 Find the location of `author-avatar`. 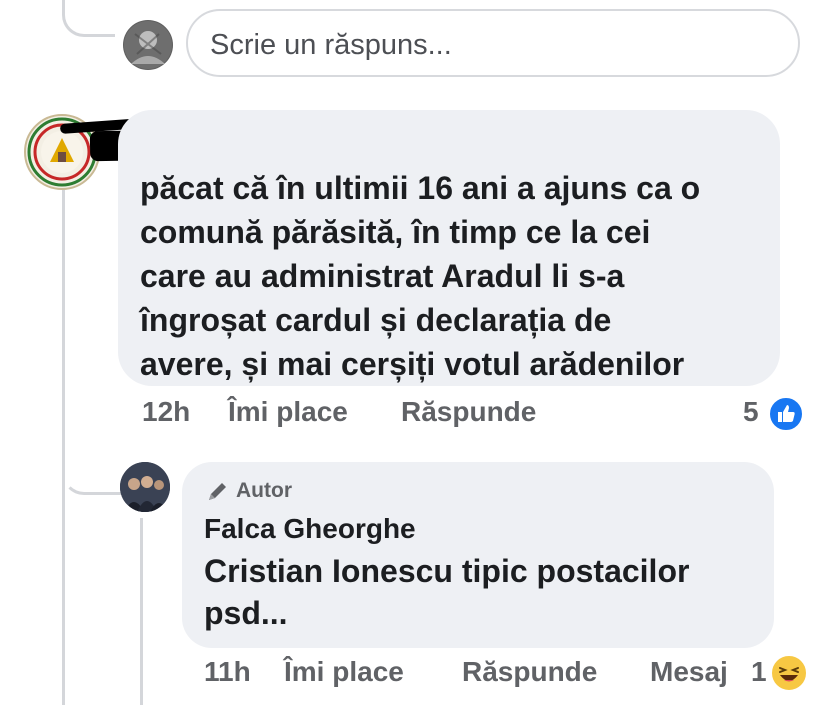

author-avatar is located at coordinates (145, 487).